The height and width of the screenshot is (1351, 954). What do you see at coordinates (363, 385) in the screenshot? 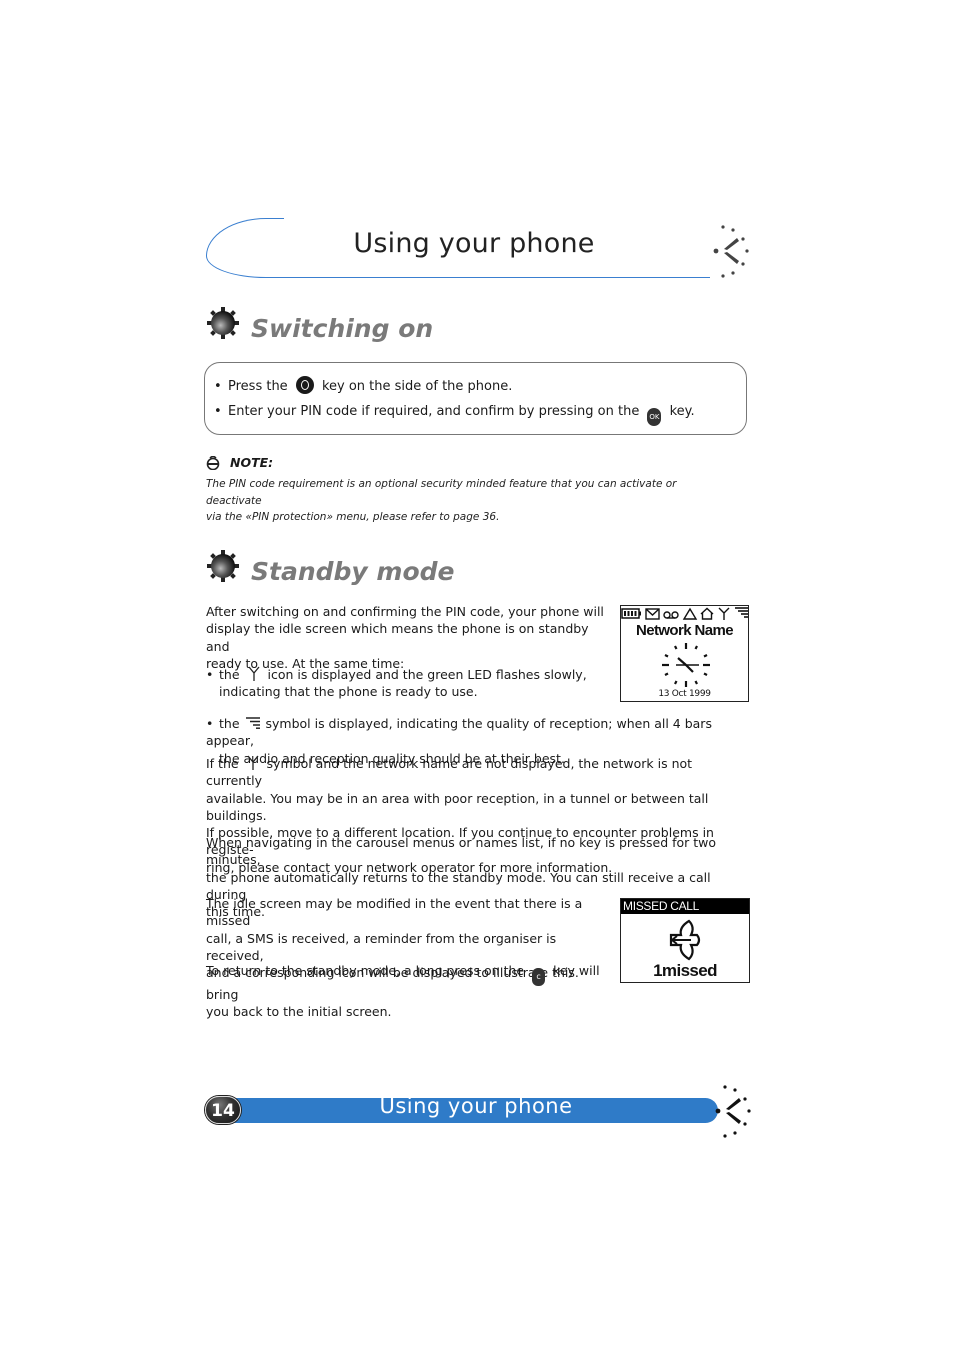
I see `instruction-item-press-key: • Press the key on the side of the phone.` at bounding box center [363, 385].